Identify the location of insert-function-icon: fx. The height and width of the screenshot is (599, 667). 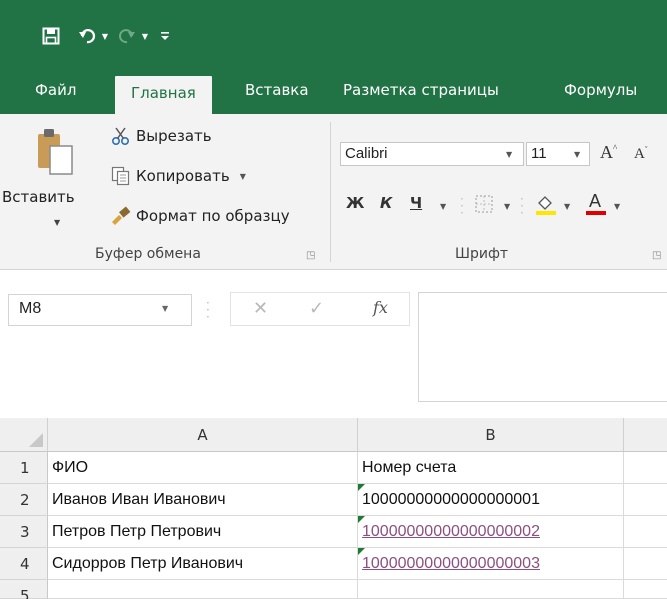
(380, 307).